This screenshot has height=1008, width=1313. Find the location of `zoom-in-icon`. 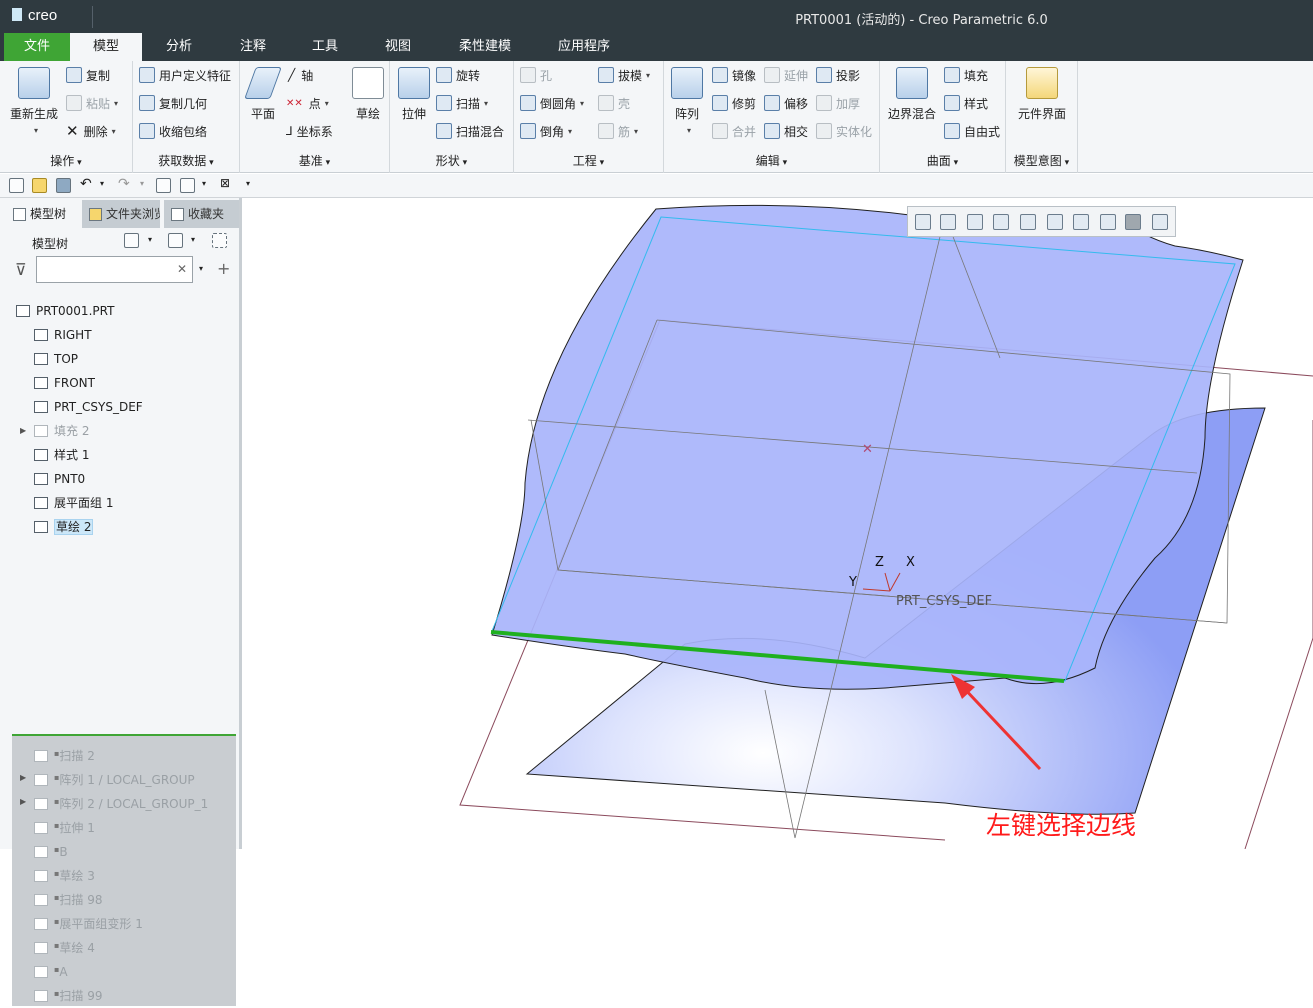

zoom-in-icon is located at coordinates (923, 222).